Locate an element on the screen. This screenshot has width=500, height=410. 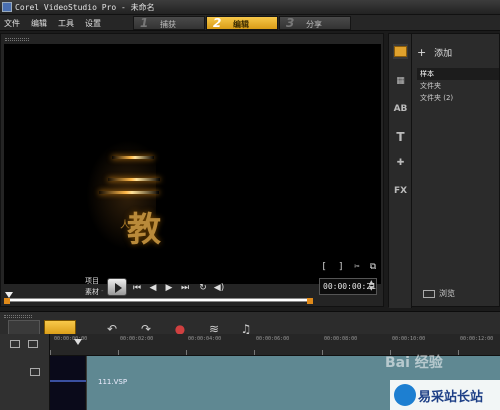
volume-icon: ◀) is located at coordinates (219, 288).